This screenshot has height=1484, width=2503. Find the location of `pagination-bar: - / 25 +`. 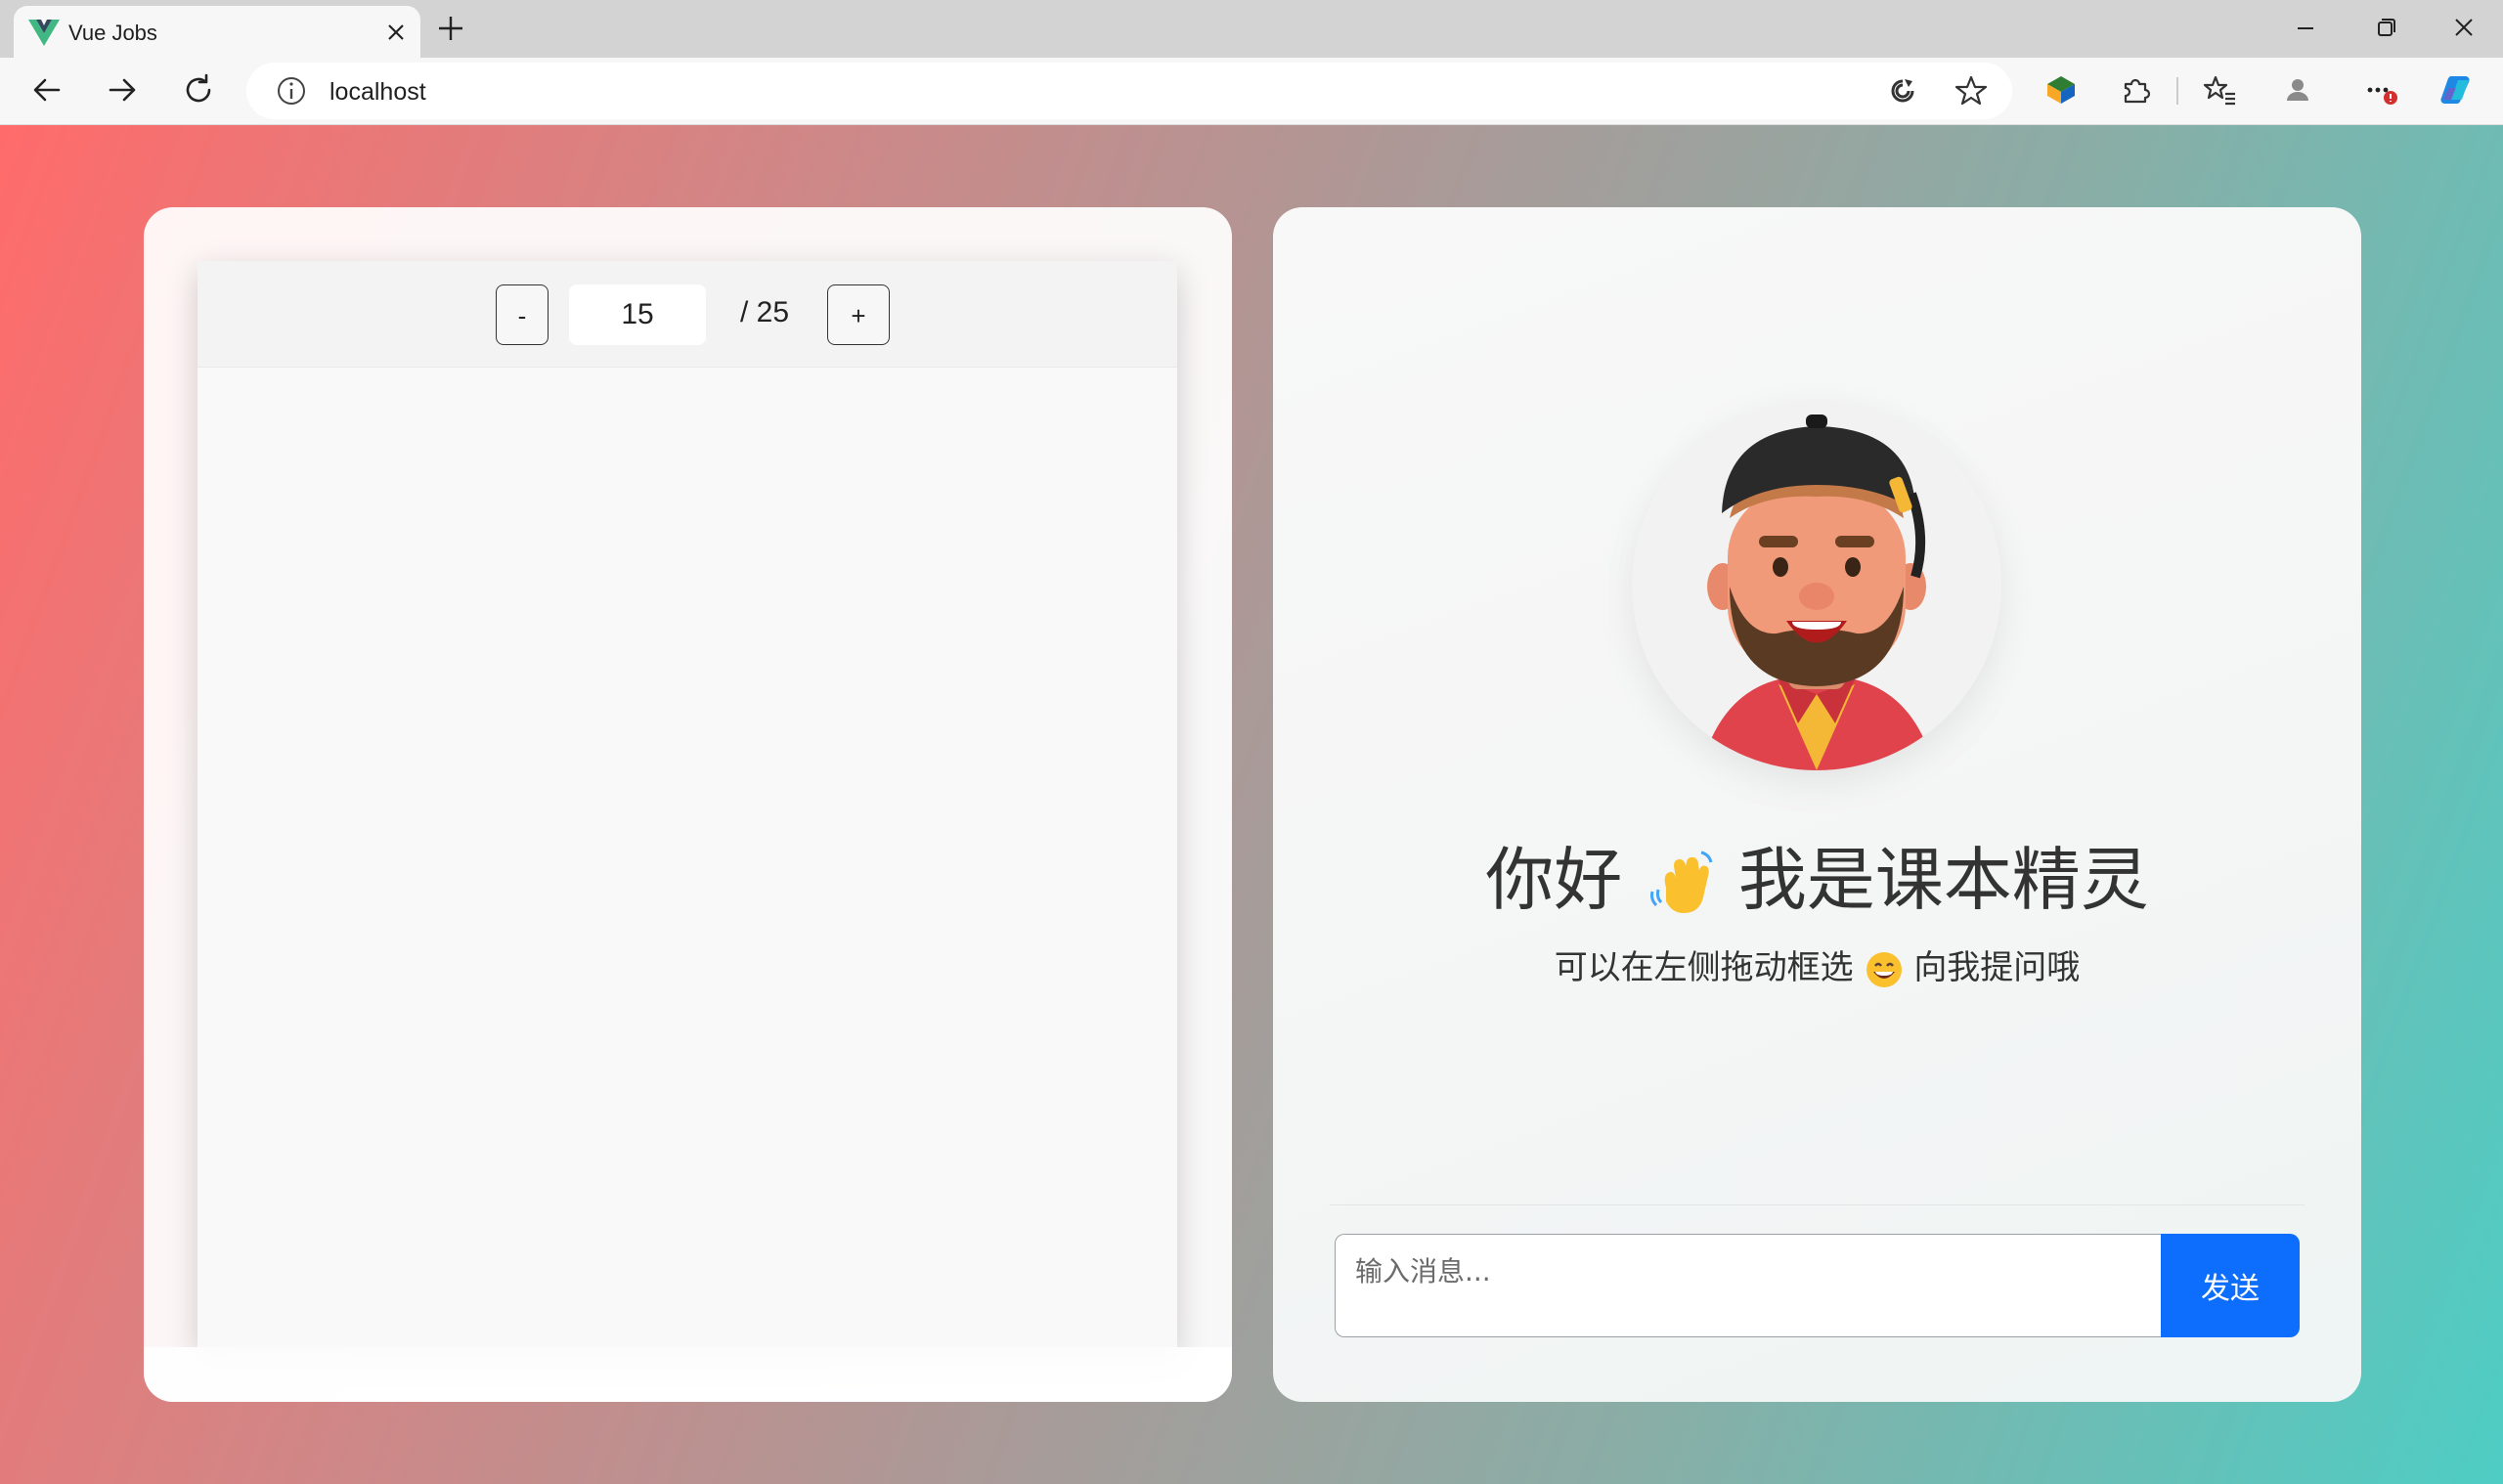

pagination-bar: - / 25 + is located at coordinates (687, 314).